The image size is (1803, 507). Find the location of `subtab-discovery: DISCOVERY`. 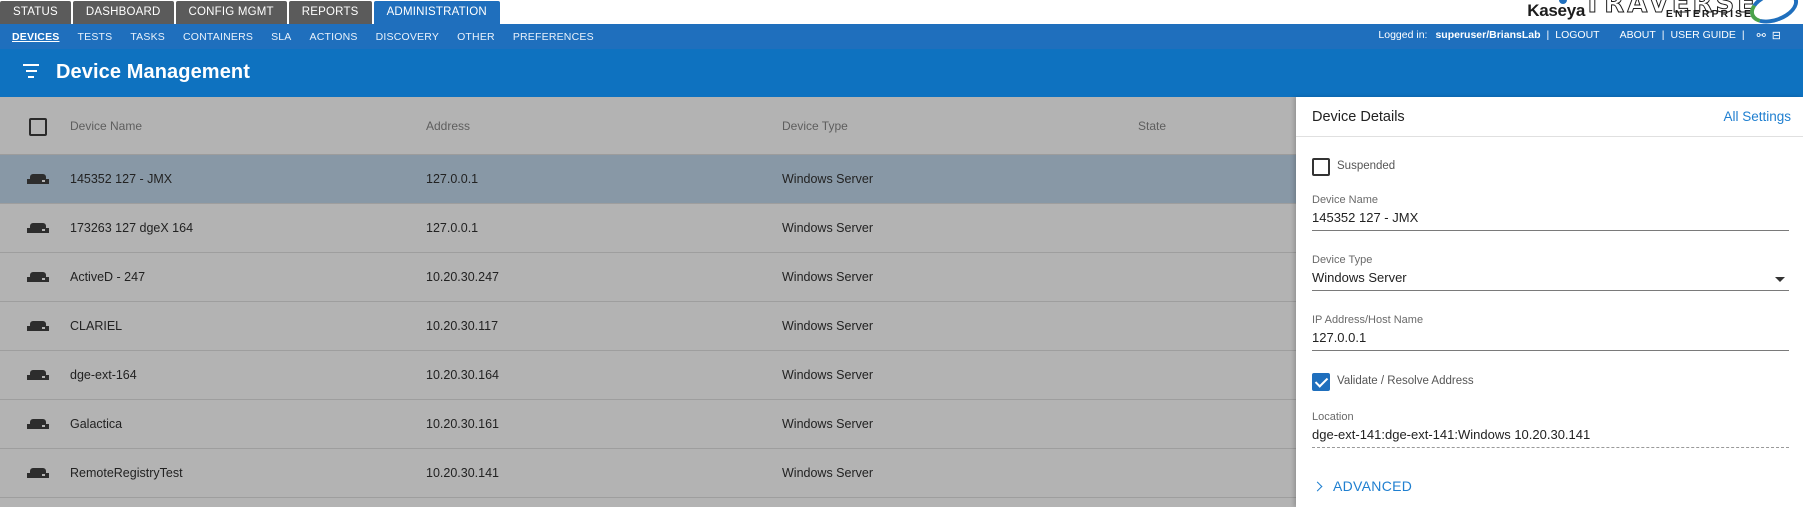

subtab-discovery: DISCOVERY is located at coordinates (407, 36).